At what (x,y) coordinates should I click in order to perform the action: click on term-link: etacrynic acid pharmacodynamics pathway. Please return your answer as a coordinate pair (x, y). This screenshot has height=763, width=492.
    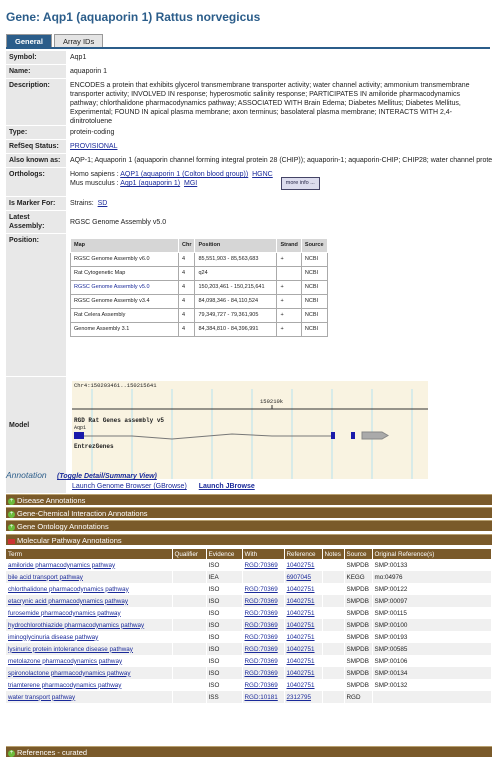
    Looking at the image, I should click on (68, 601).